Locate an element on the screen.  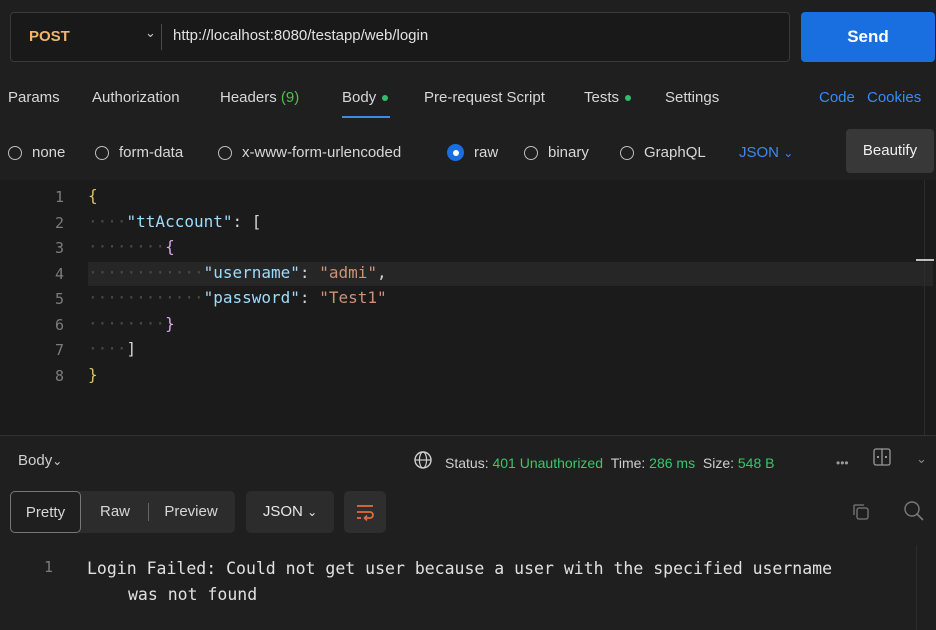
radio-binary-label: binary is located at coordinates (568, 152).